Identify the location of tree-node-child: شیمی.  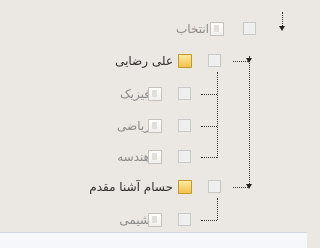
(142, 220).